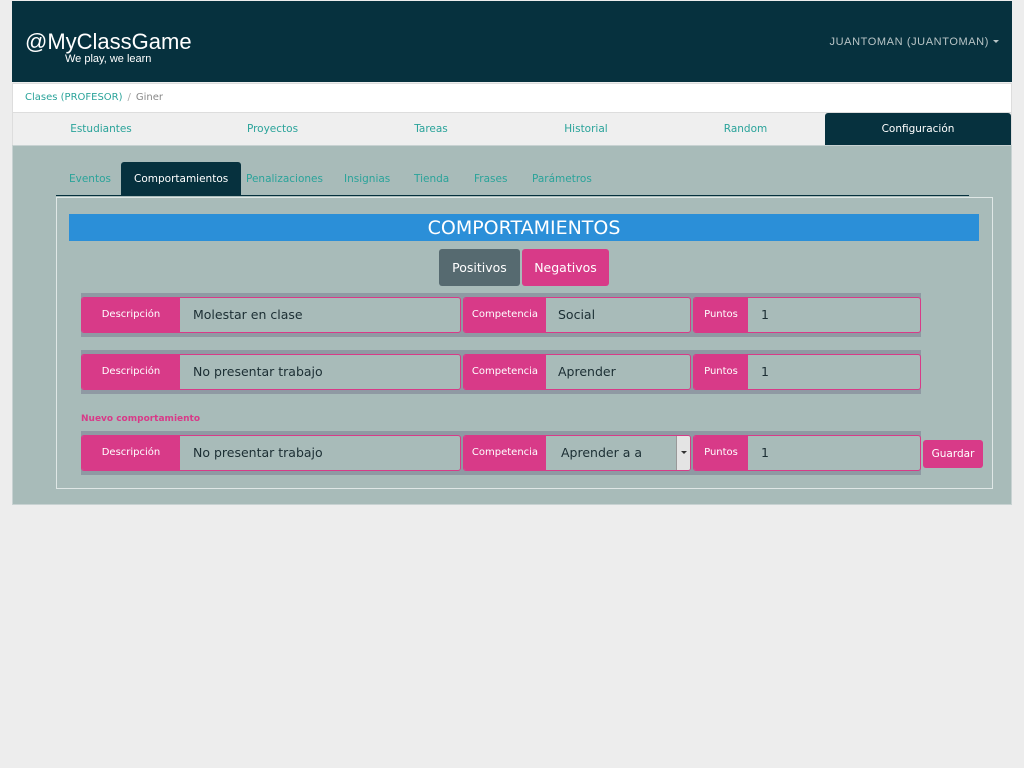  Describe the element at coordinates (74, 97) in the screenshot. I see `breadcrumb-classes-link: Clases (PROFESOR)` at that location.